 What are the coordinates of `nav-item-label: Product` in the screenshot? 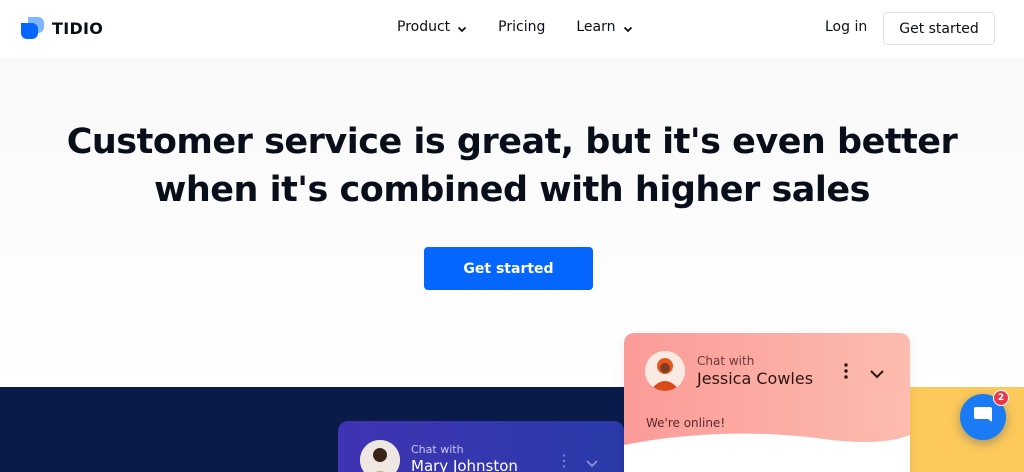 It's located at (424, 27).